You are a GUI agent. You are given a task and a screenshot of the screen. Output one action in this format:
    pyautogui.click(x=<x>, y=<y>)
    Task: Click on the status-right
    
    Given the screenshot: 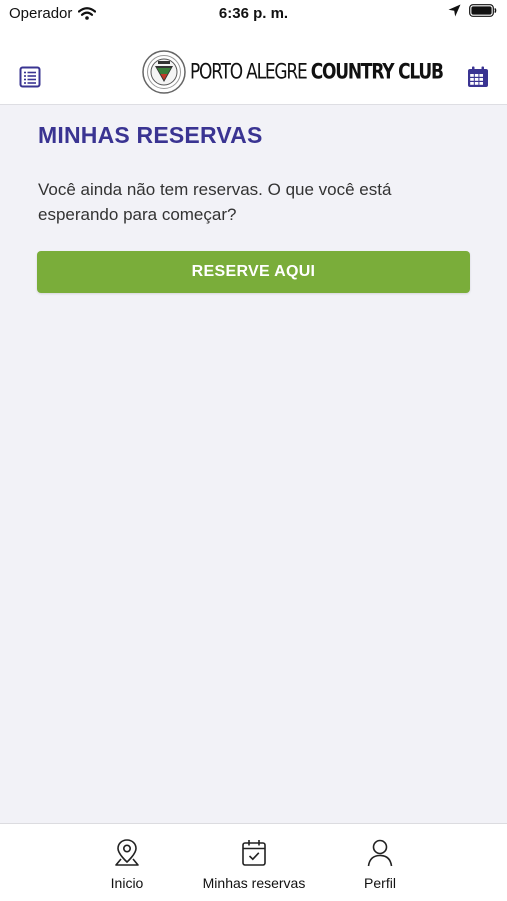 What is the action you would take?
    pyautogui.click(x=472, y=10)
    